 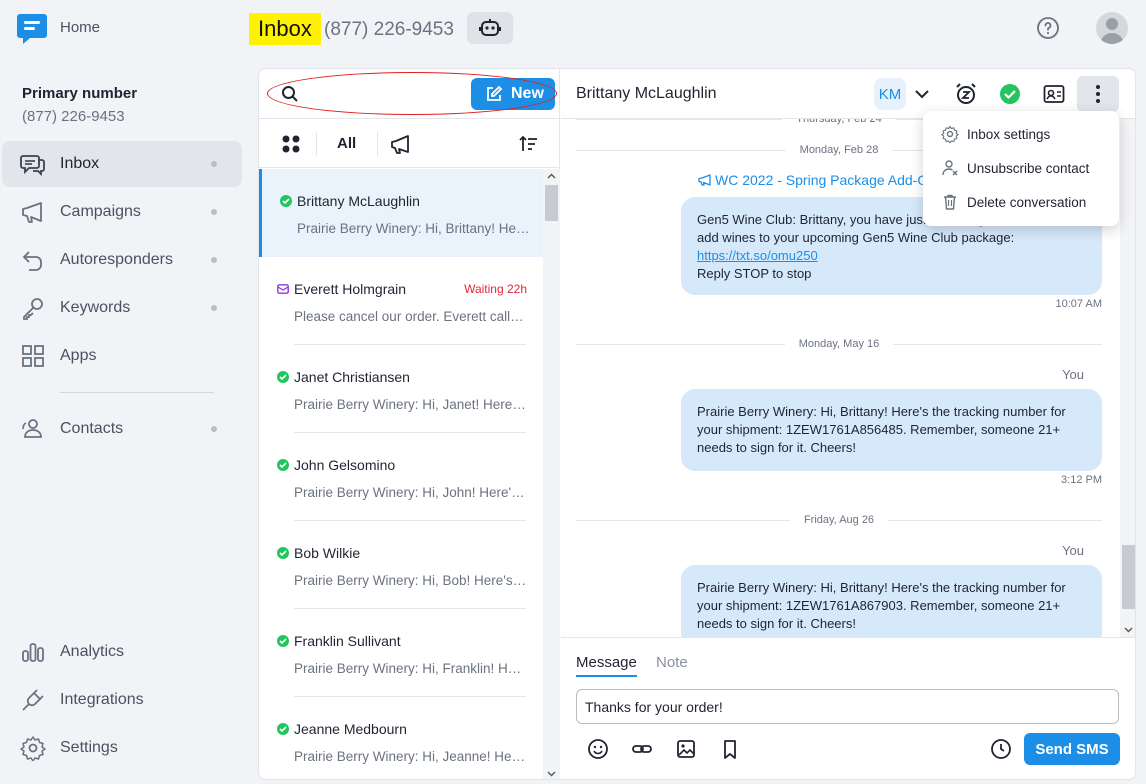 I want to click on menu-item-unsubscribe-contact: Unsubscribe contact, so click(x=1021, y=168).